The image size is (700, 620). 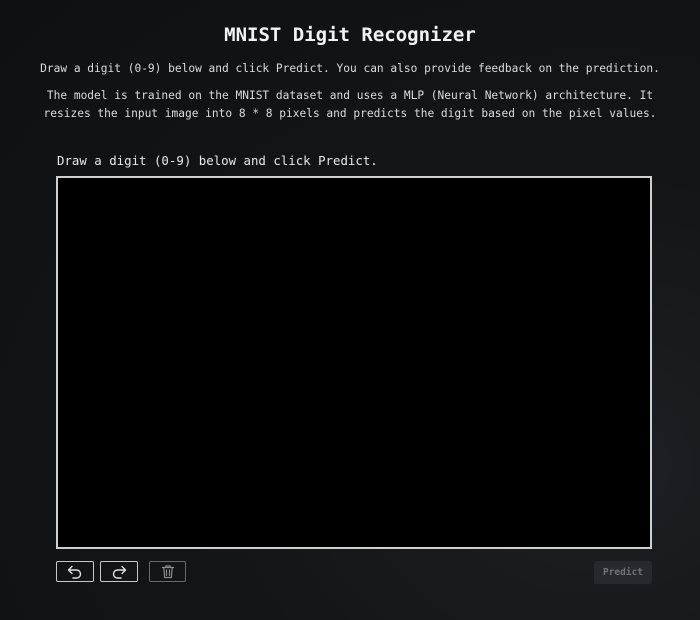 I want to click on clear-button, so click(x=167, y=571).